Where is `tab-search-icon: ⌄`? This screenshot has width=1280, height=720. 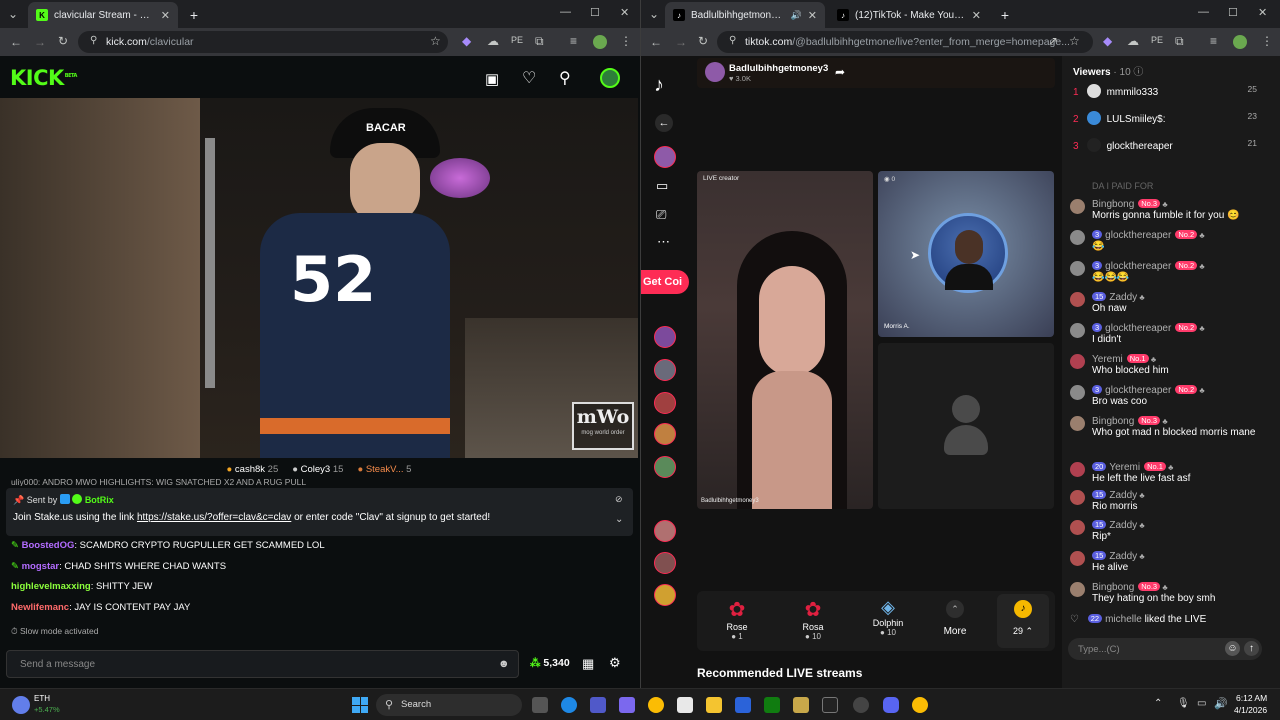 tab-search-icon: ⌄ is located at coordinates (654, 14).